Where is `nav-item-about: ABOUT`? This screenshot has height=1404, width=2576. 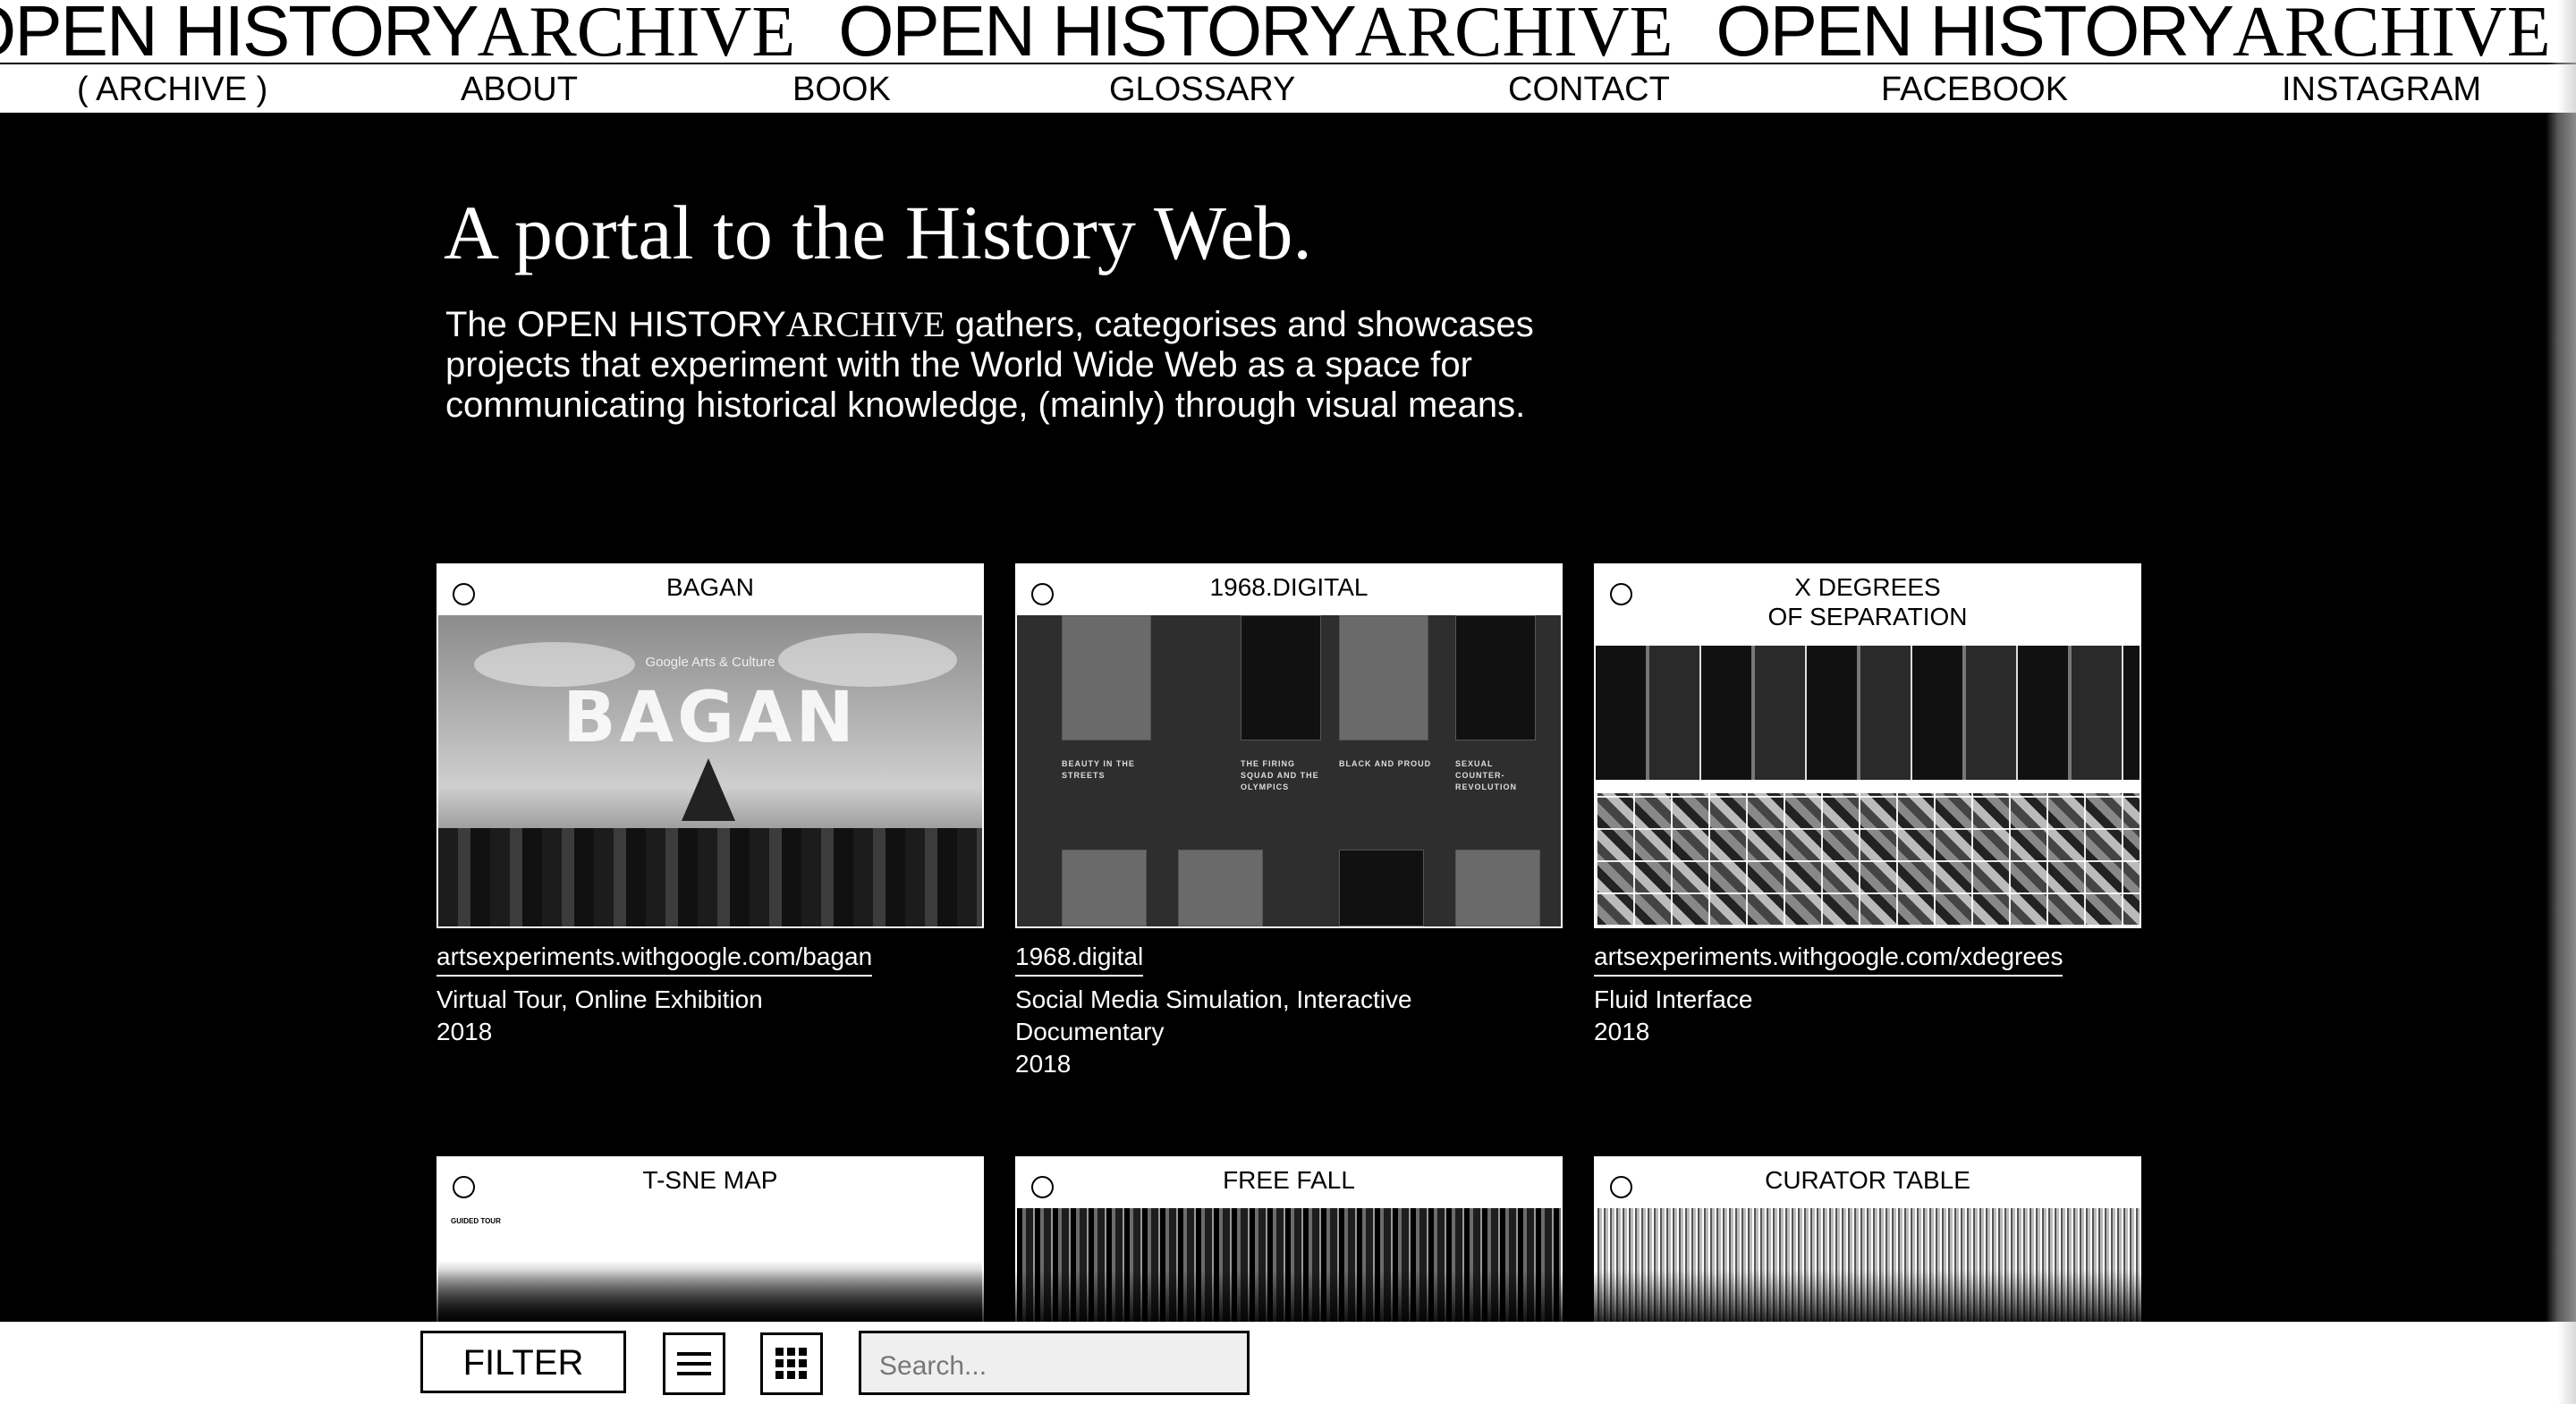
nav-item-about: ABOUT is located at coordinates (519, 89).